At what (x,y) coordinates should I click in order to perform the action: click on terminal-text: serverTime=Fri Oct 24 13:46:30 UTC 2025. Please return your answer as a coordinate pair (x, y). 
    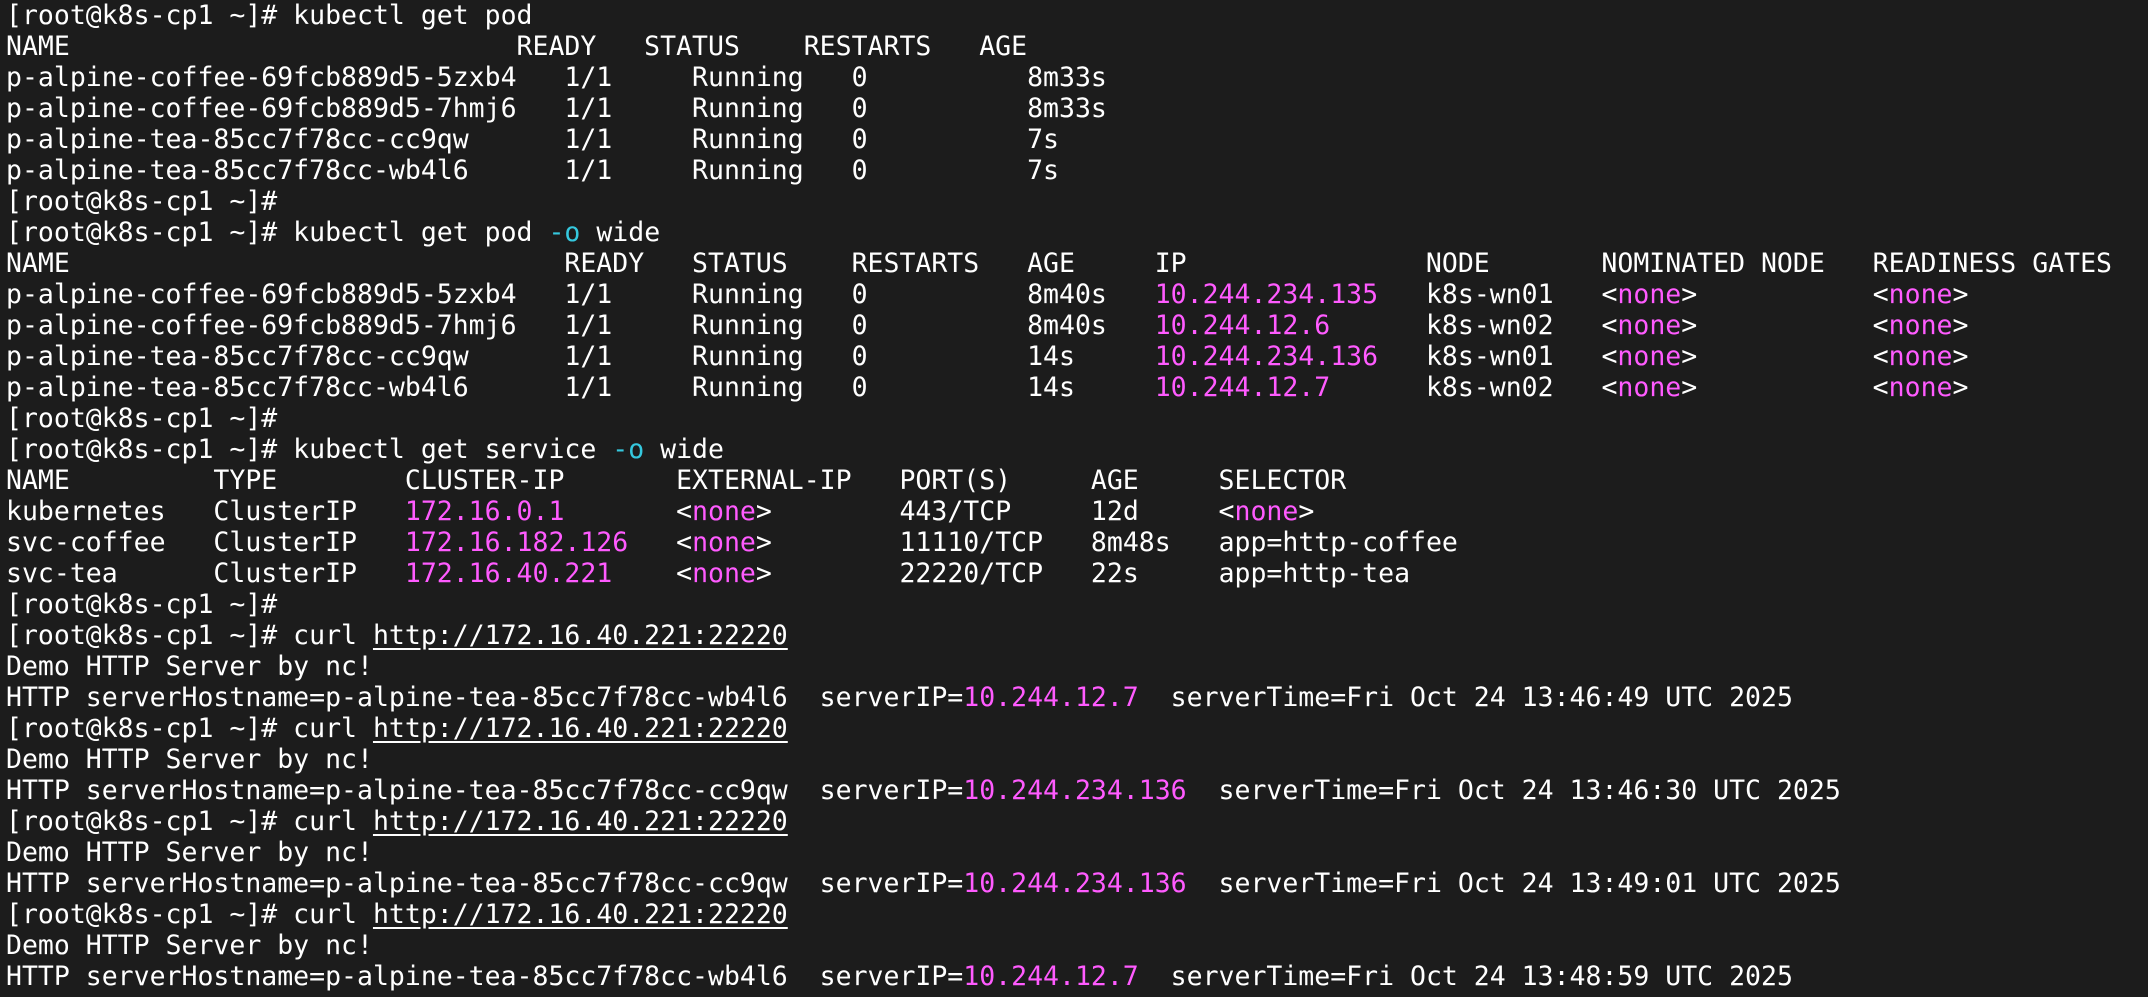
    Looking at the image, I should click on (1513, 790).